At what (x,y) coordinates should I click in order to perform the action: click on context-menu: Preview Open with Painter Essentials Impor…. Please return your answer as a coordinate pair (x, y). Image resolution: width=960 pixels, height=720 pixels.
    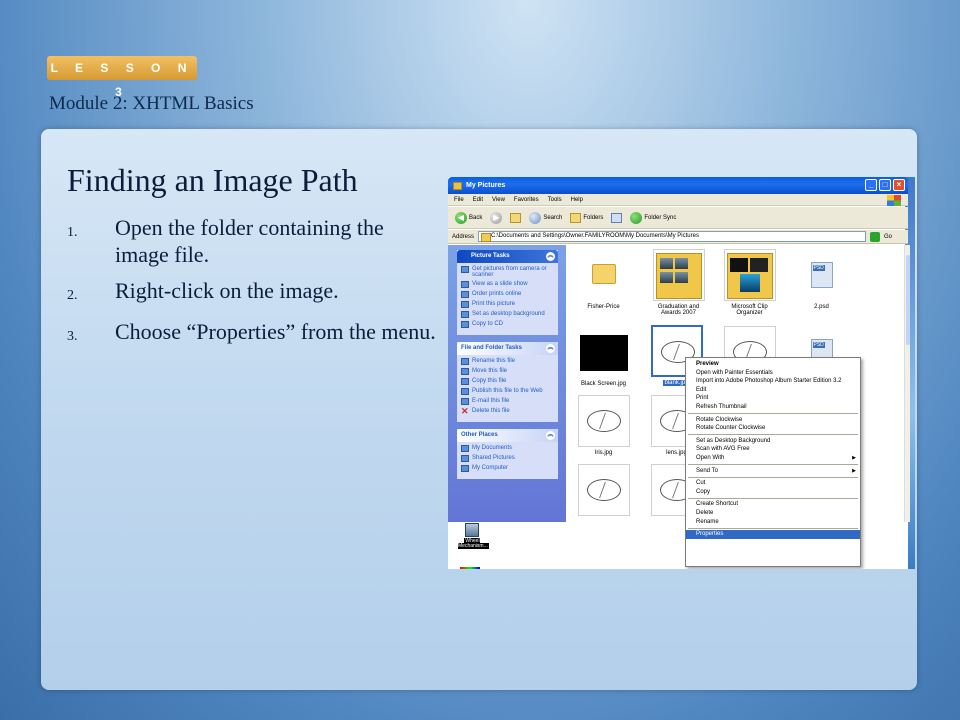
    Looking at the image, I should click on (773, 462).